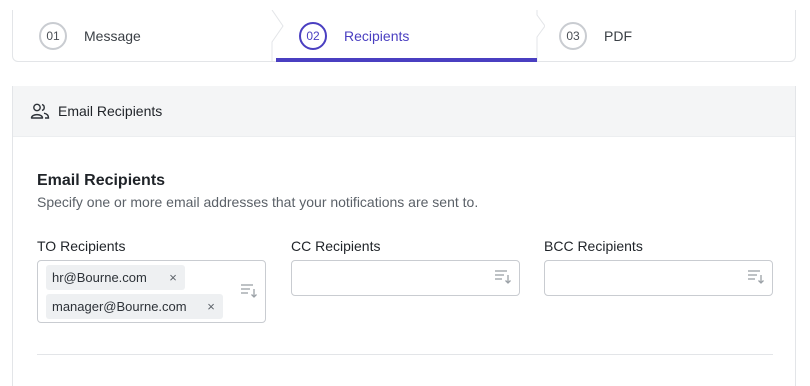 This screenshot has width=810, height=386. What do you see at coordinates (405, 354) in the screenshot?
I see `section-divider` at bounding box center [405, 354].